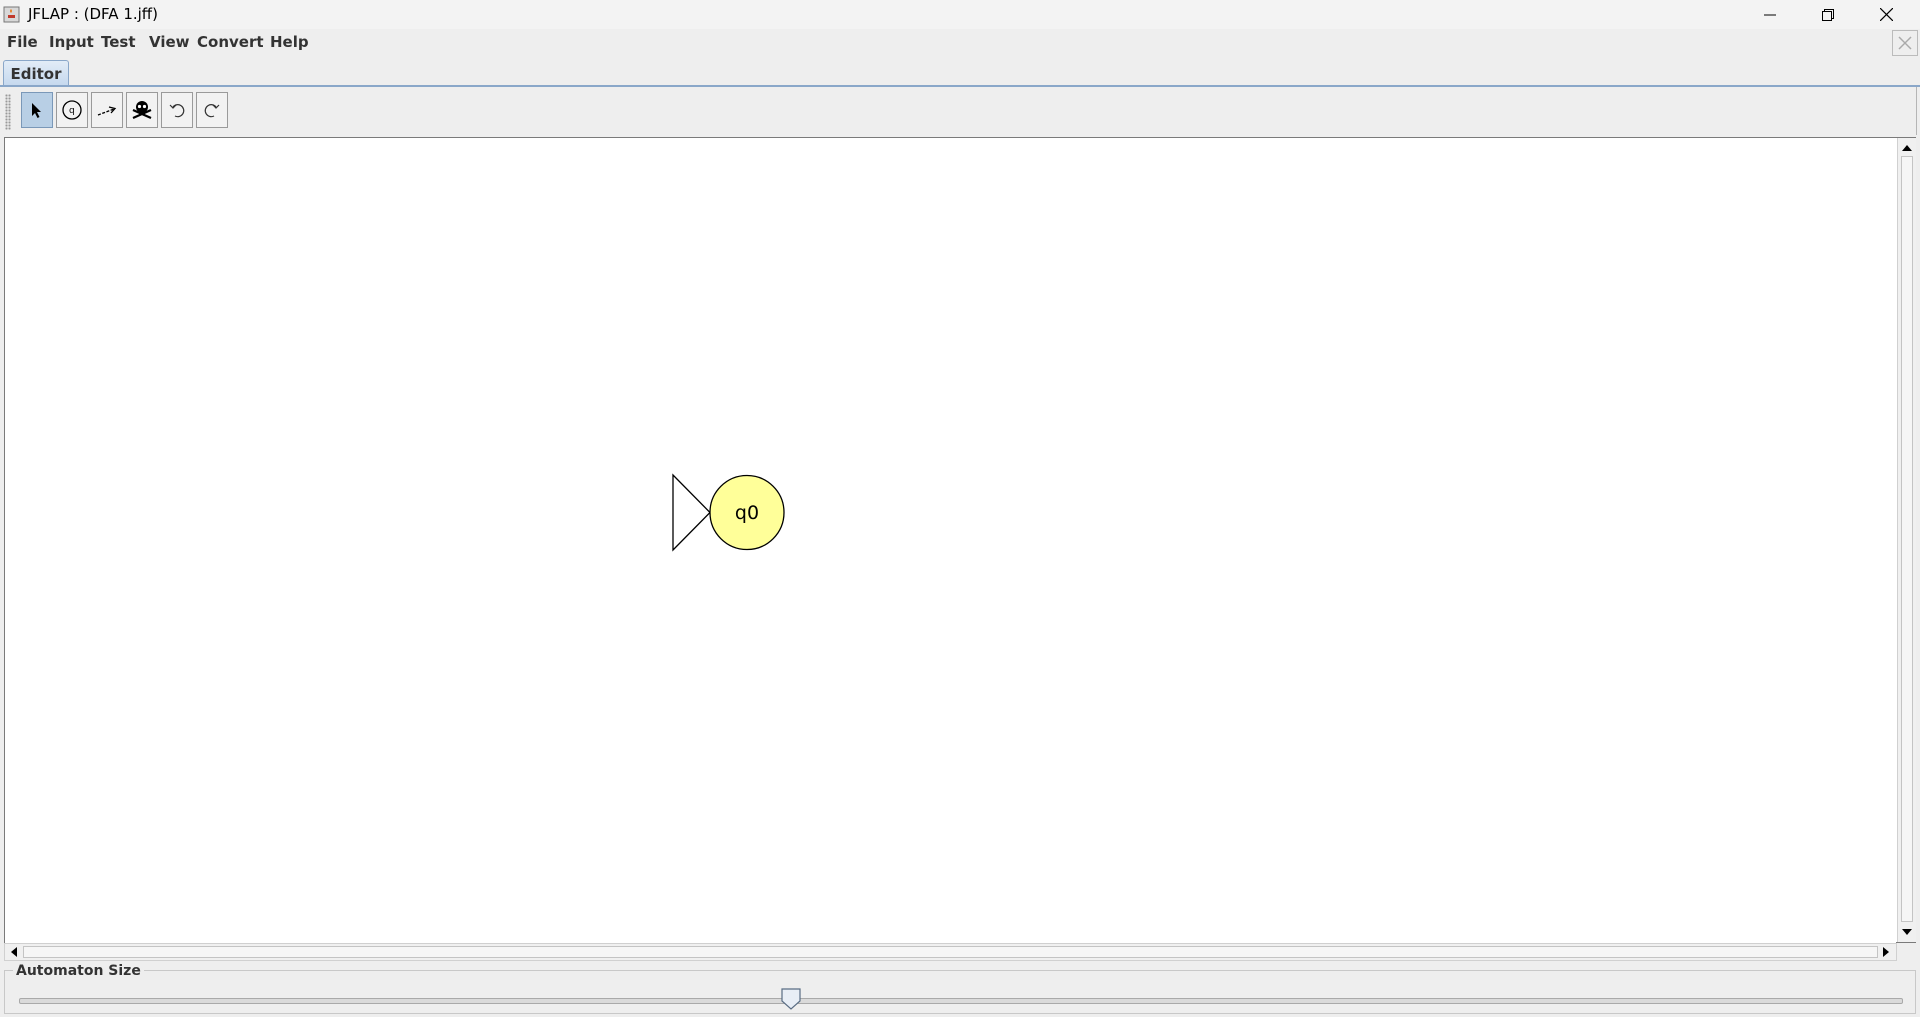 This screenshot has width=1920, height=1017. Describe the element at coordinates (1886, 952) in the screenshot. I see `scroll-right-icon` at that location.